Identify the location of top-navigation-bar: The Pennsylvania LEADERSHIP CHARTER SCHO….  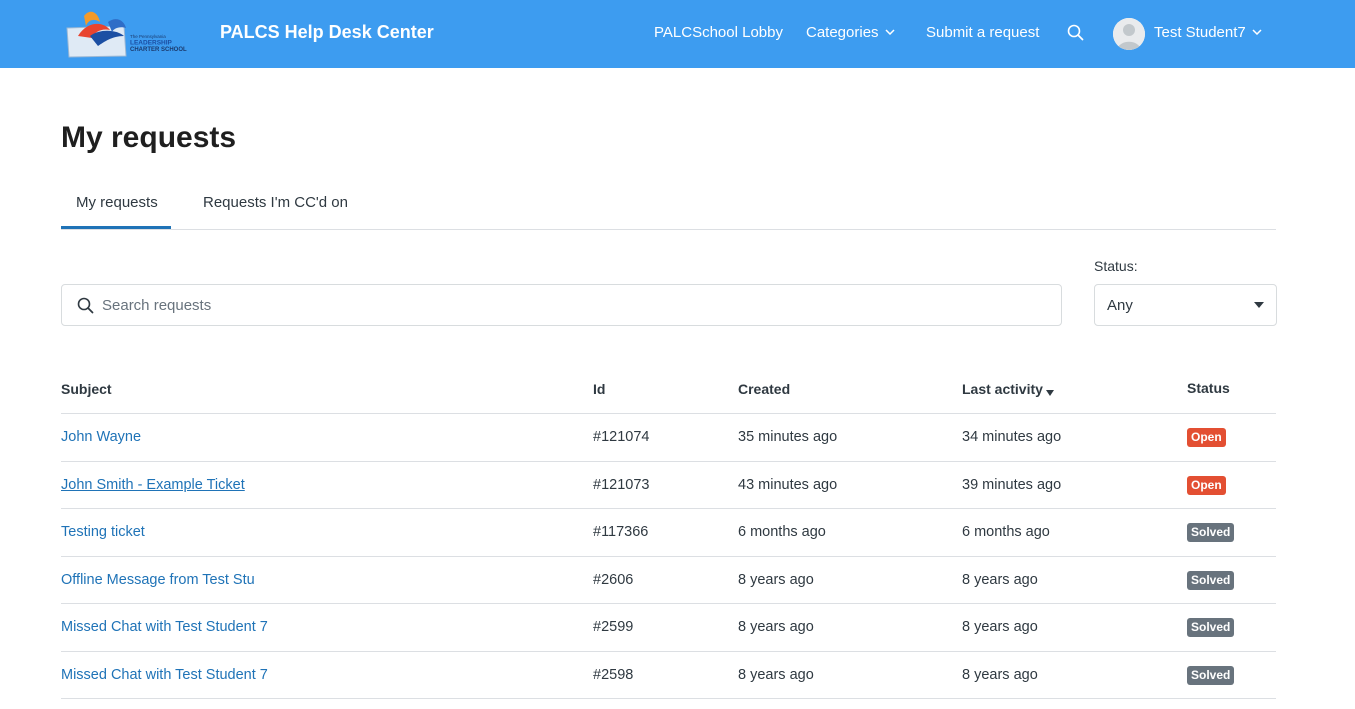
(677, 34).